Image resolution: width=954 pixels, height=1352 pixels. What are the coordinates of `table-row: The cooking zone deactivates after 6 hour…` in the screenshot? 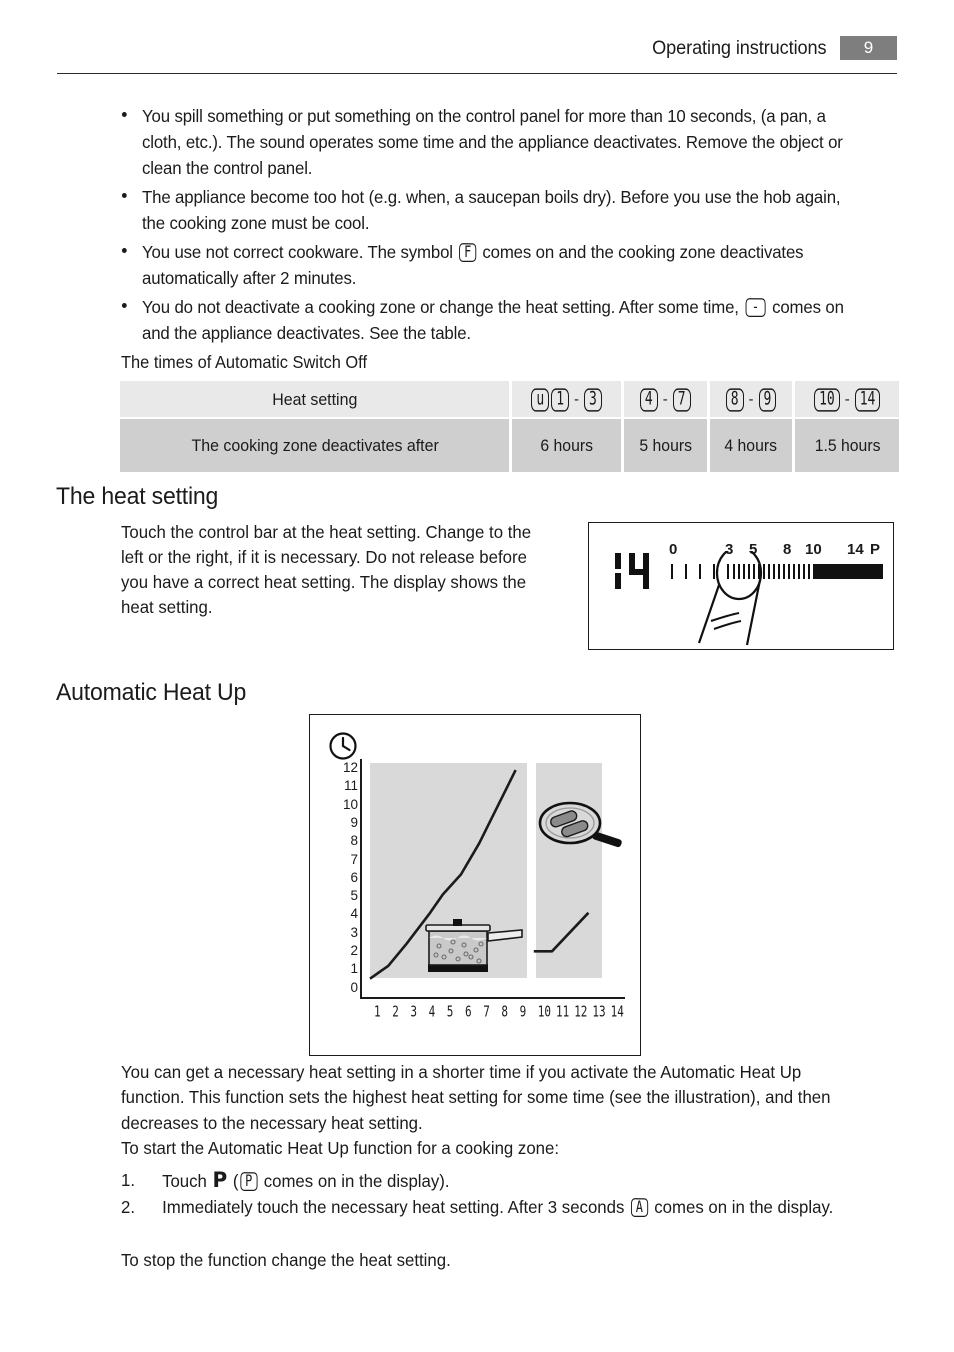 It's located at (509, 445).